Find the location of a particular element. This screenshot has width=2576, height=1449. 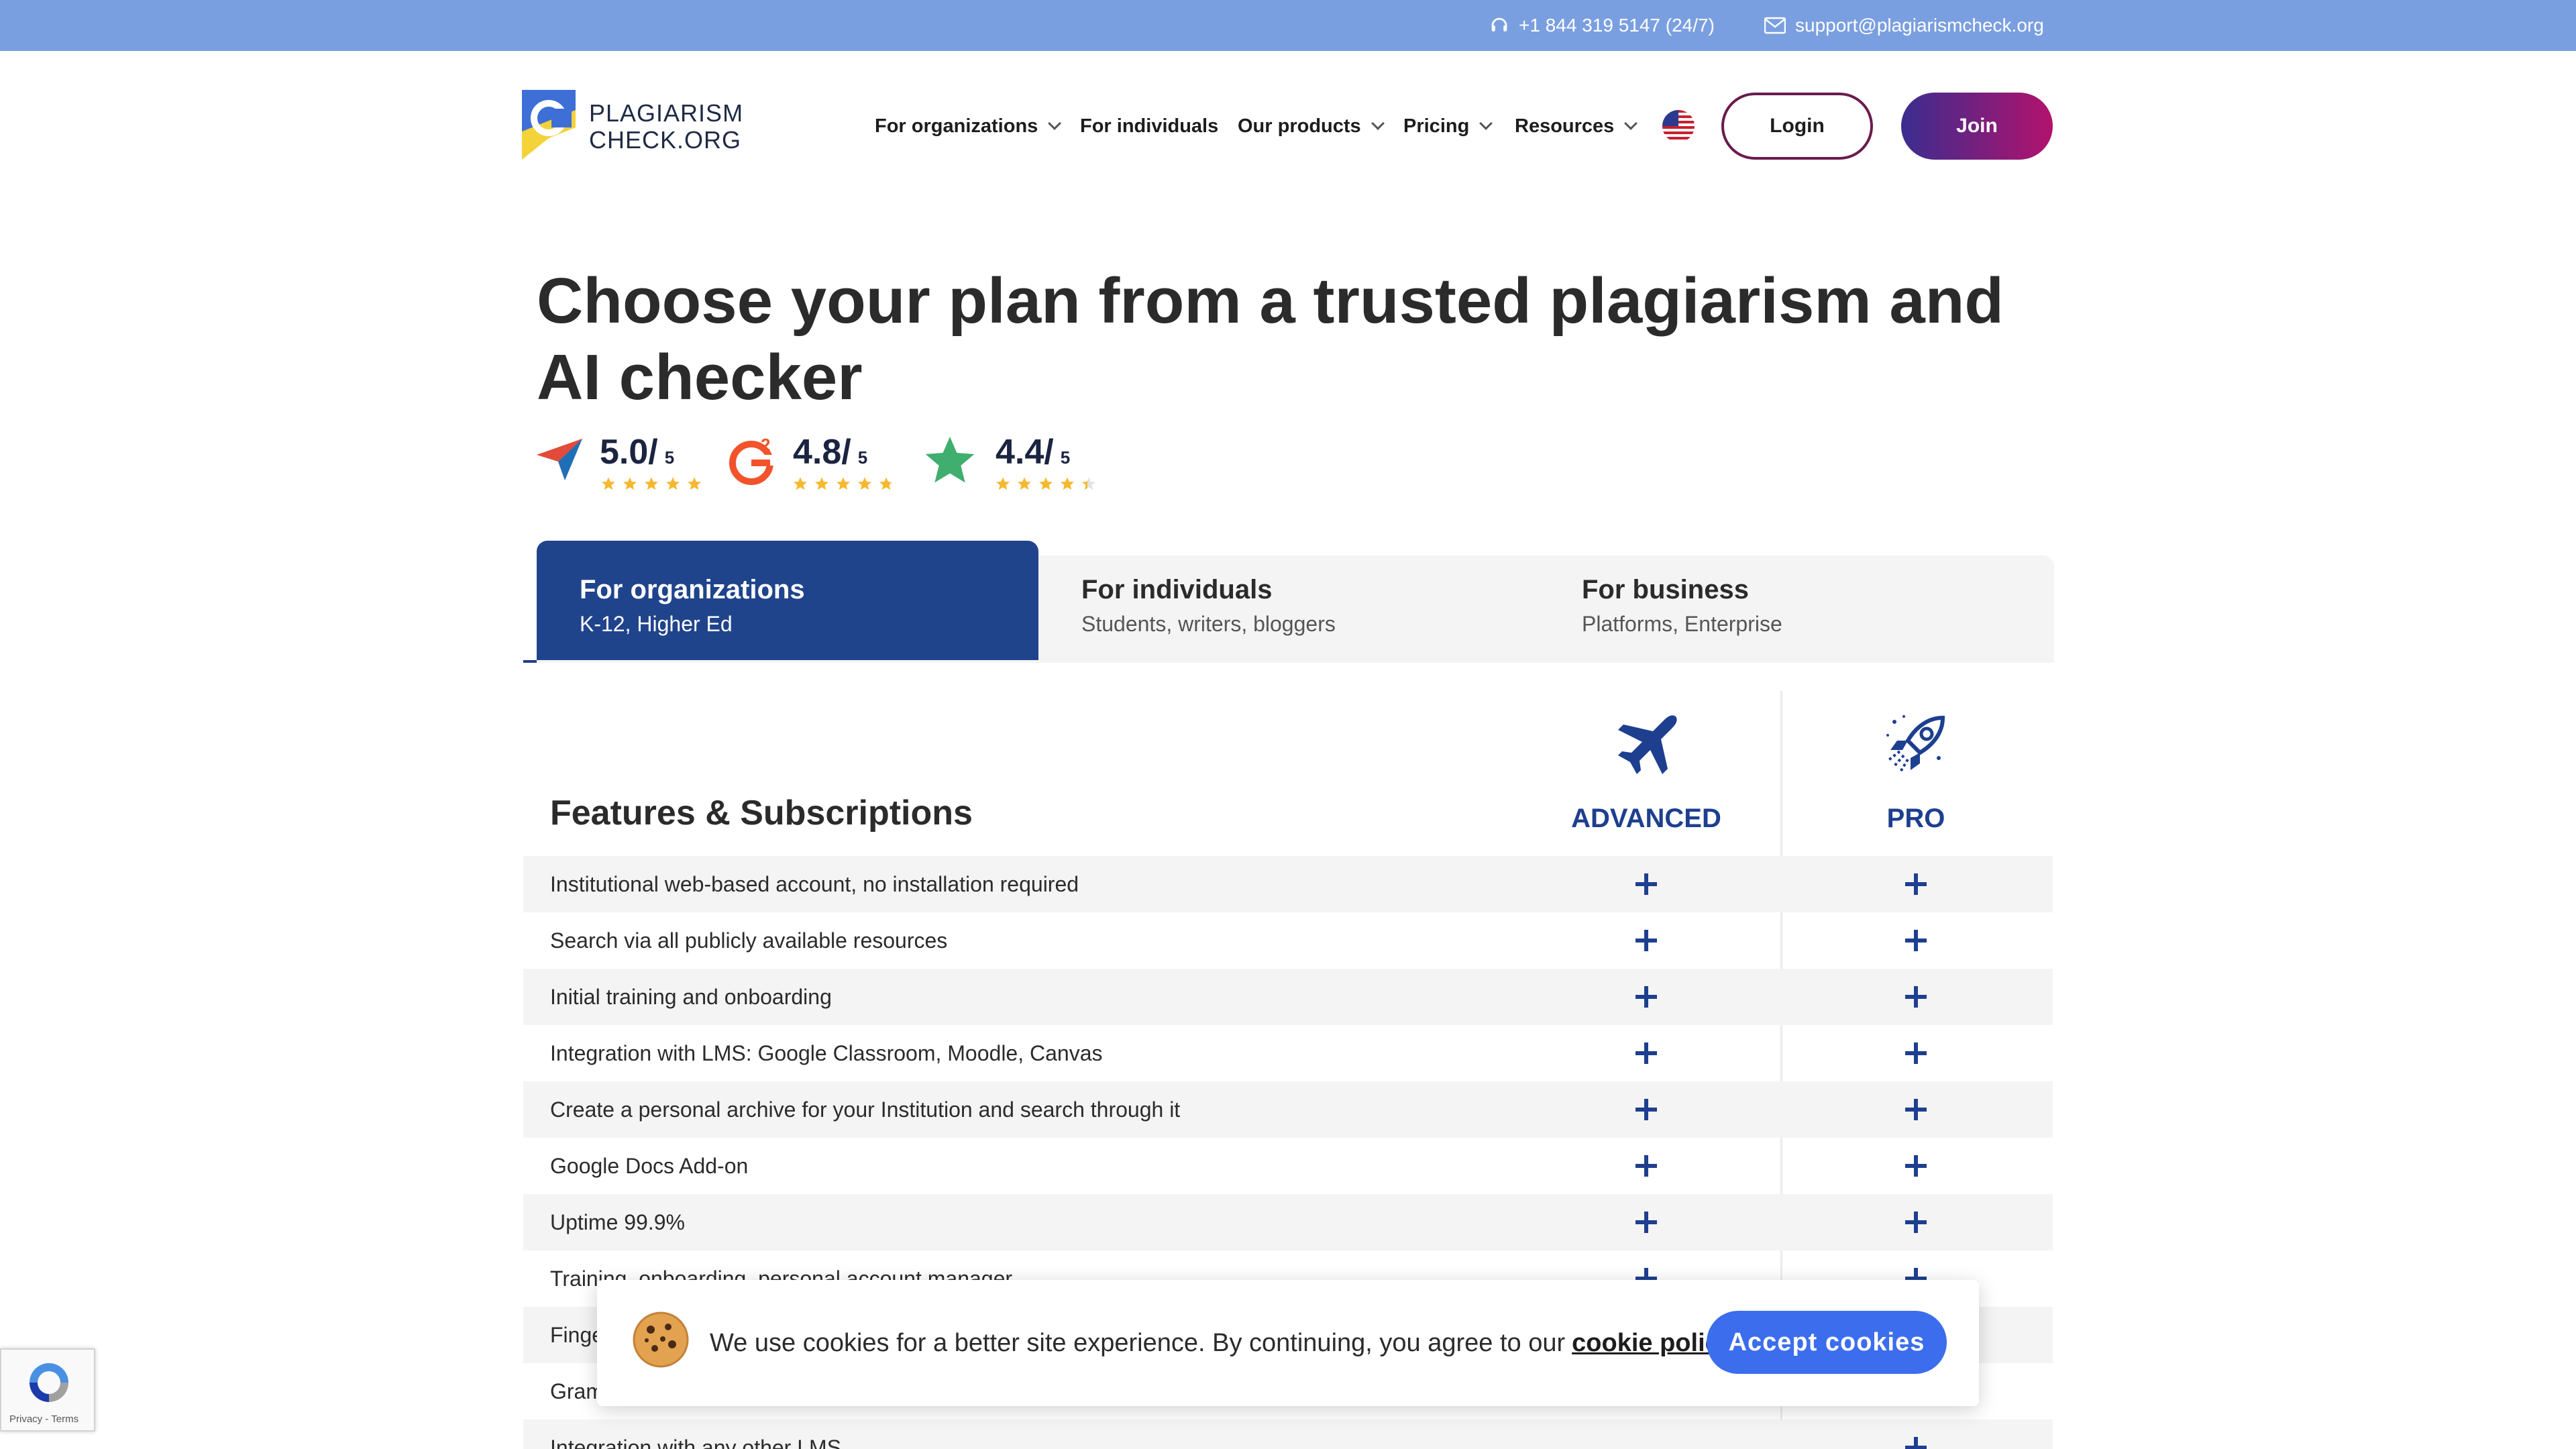

table-row: Google Docs Add-on is located at coordinates (1288, 1166).